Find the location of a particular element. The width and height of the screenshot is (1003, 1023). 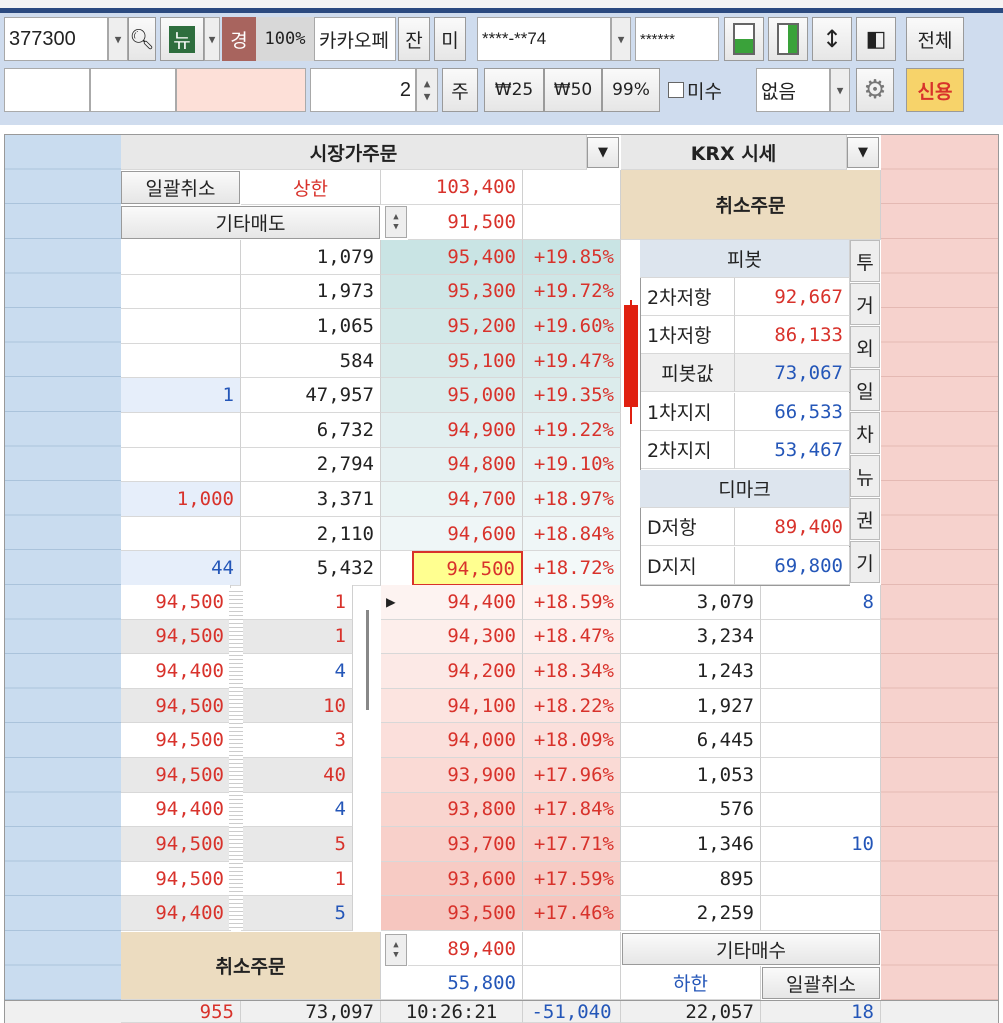

upper-limit-price: 103,400 is located at coordinates (452, 187).